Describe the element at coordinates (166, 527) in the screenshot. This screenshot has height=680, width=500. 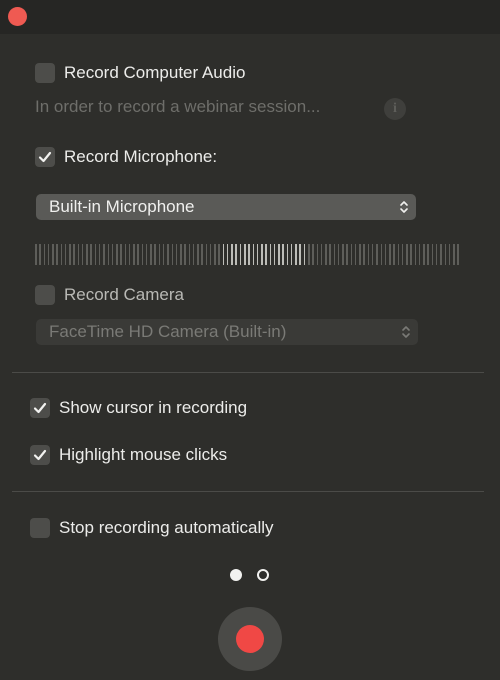
I see `stop-auto-label: Stop recording automatically` at that location.